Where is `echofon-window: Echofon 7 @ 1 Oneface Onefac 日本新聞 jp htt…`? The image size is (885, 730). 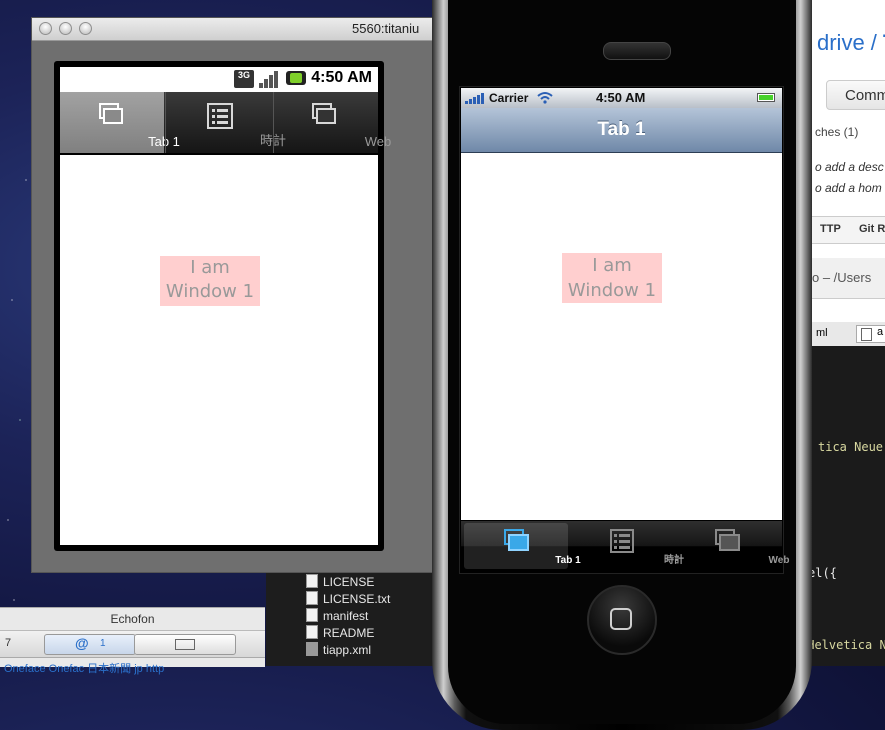 echofon-window: Echofon 7 @ 1 Oneface Onefac 日本新聞 jp htt… is located at coordinates (132, 641).